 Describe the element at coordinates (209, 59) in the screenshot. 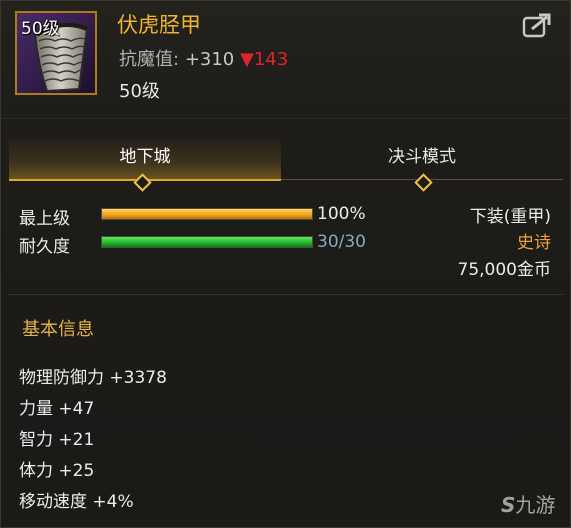

I see `magic-resistance-value: +310` at that location.